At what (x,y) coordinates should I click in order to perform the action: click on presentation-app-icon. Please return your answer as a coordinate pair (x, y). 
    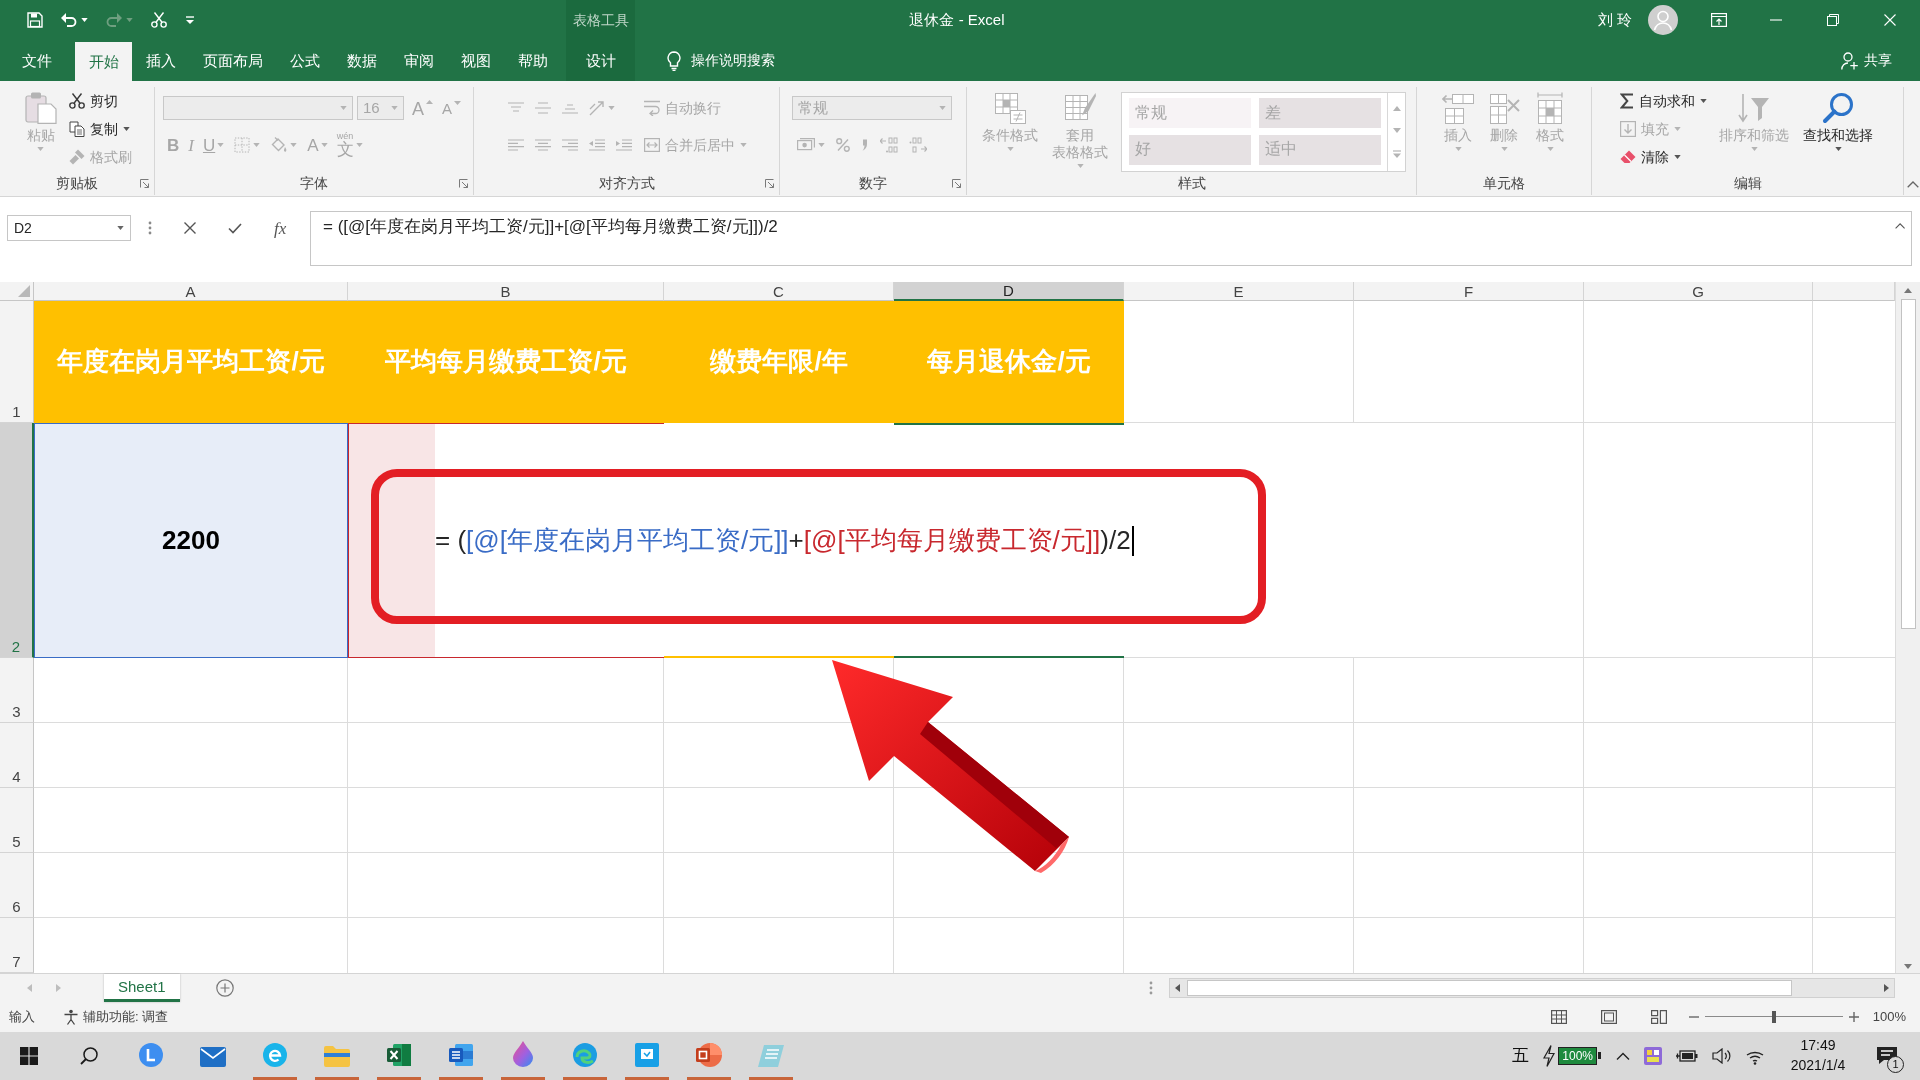
    Looking at the image, I should click on (709, 1055).